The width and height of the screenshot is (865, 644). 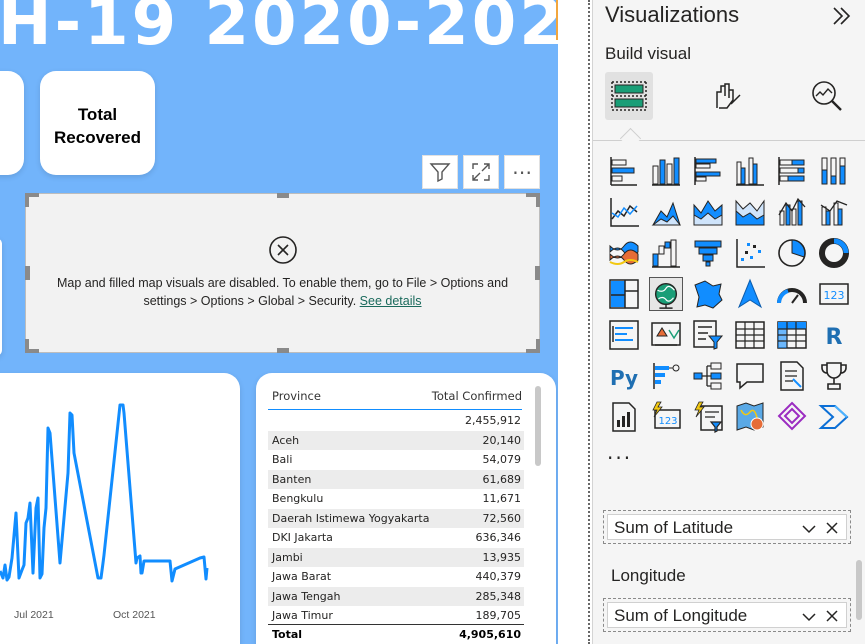 I want to click on 100-stacked-area-chart-icon, so click(x=750, y=212).